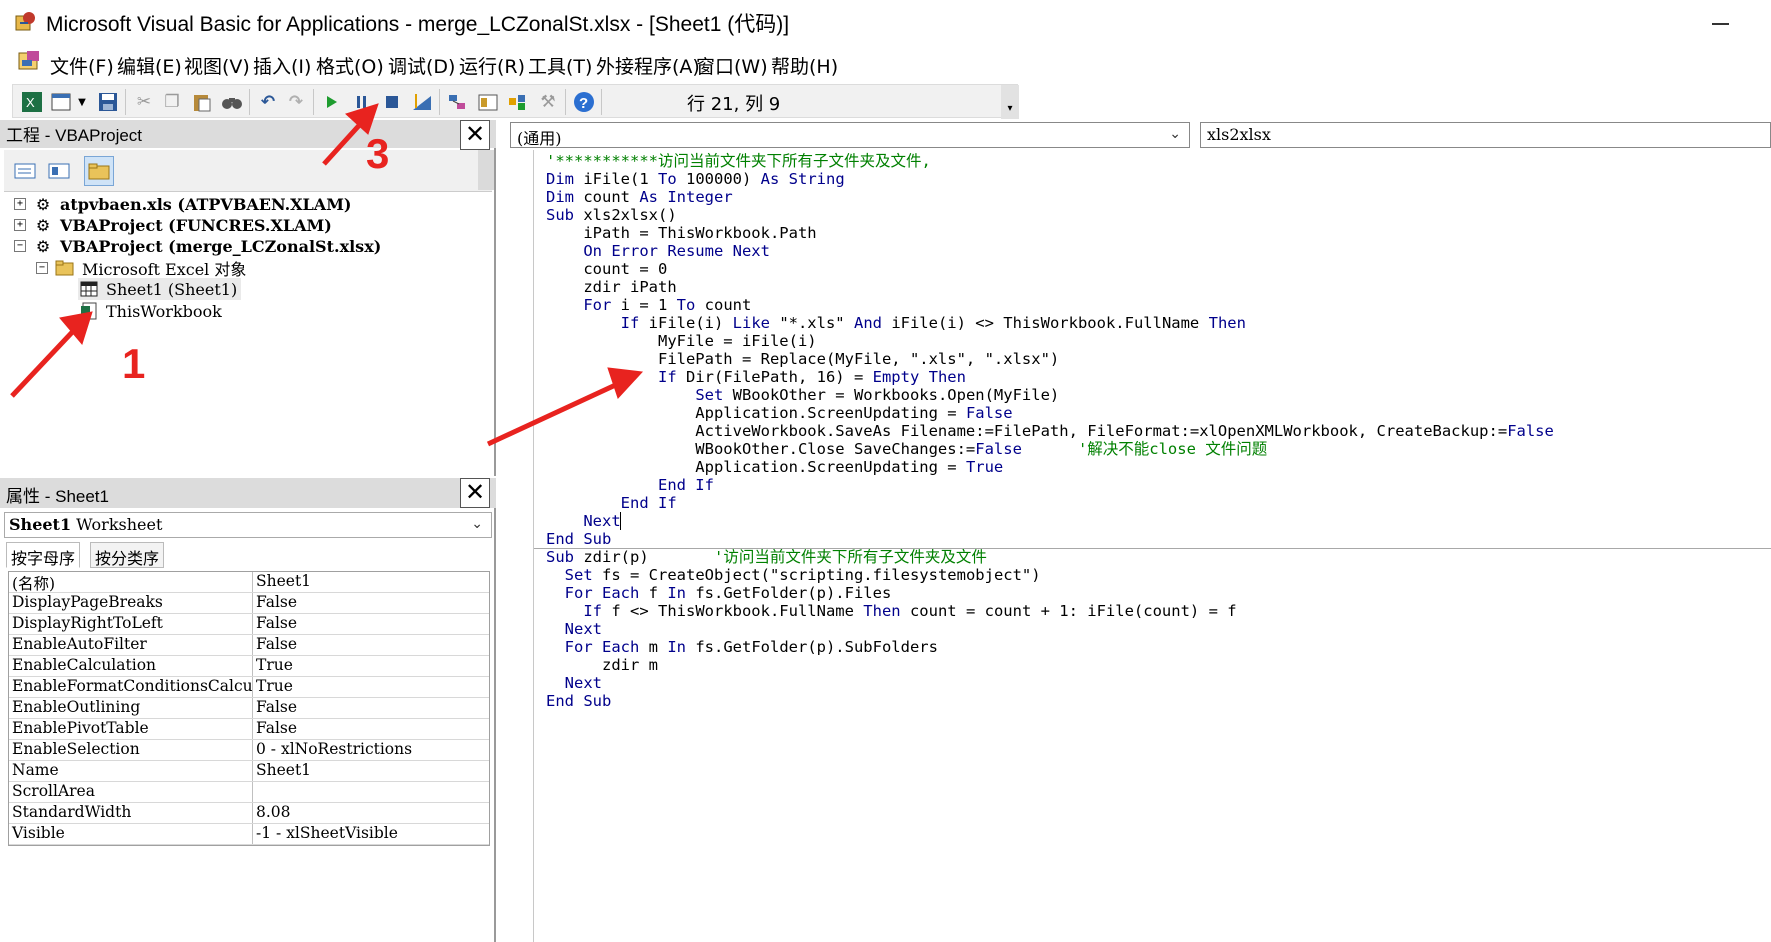 The image size is (1771, 942). Describe the element at coordinates (282, 65) in the screenshot. I see `menu-insert: 插入(I)` at that location.